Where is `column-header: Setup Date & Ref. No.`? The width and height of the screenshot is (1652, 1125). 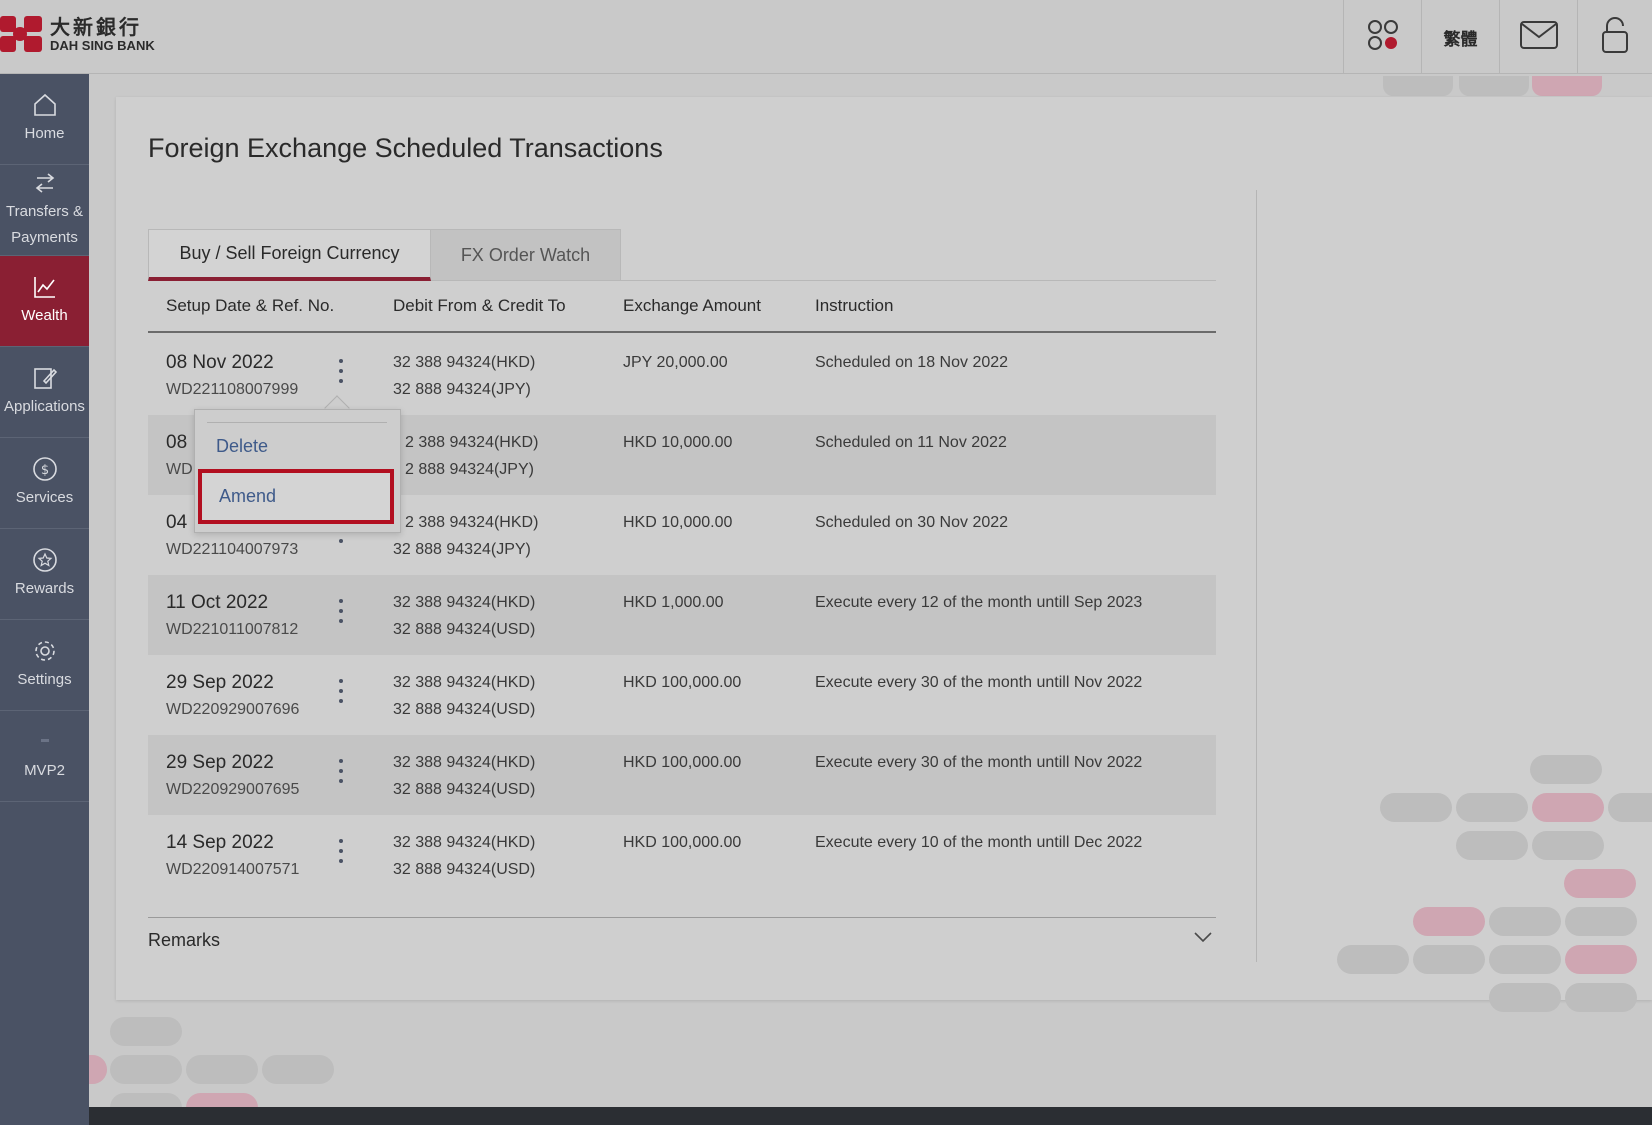
column-header: Setup Date & Ref. No. is located at coordinates (250, 305).